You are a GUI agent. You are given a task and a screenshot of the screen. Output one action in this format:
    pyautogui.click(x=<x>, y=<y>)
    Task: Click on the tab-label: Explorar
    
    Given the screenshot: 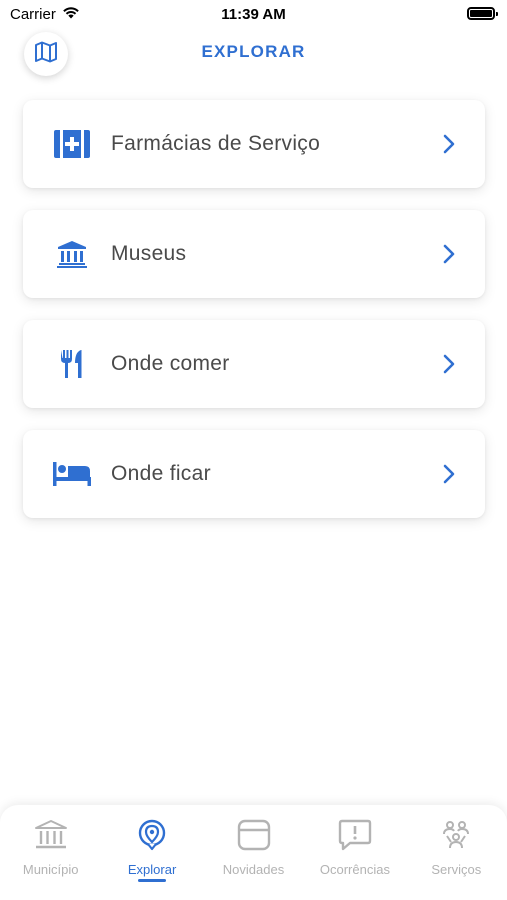 What is the action you would take?
    pyautogui.click(x=152, y=869)
    